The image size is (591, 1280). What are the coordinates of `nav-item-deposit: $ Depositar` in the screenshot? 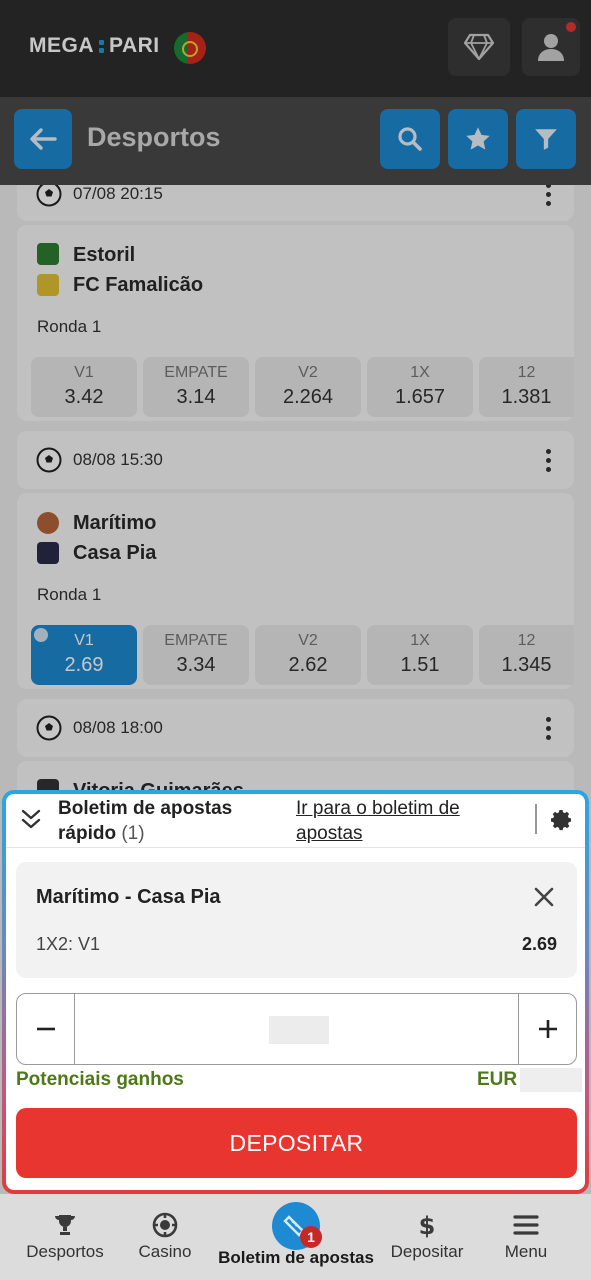 It's located at (427, 1237).